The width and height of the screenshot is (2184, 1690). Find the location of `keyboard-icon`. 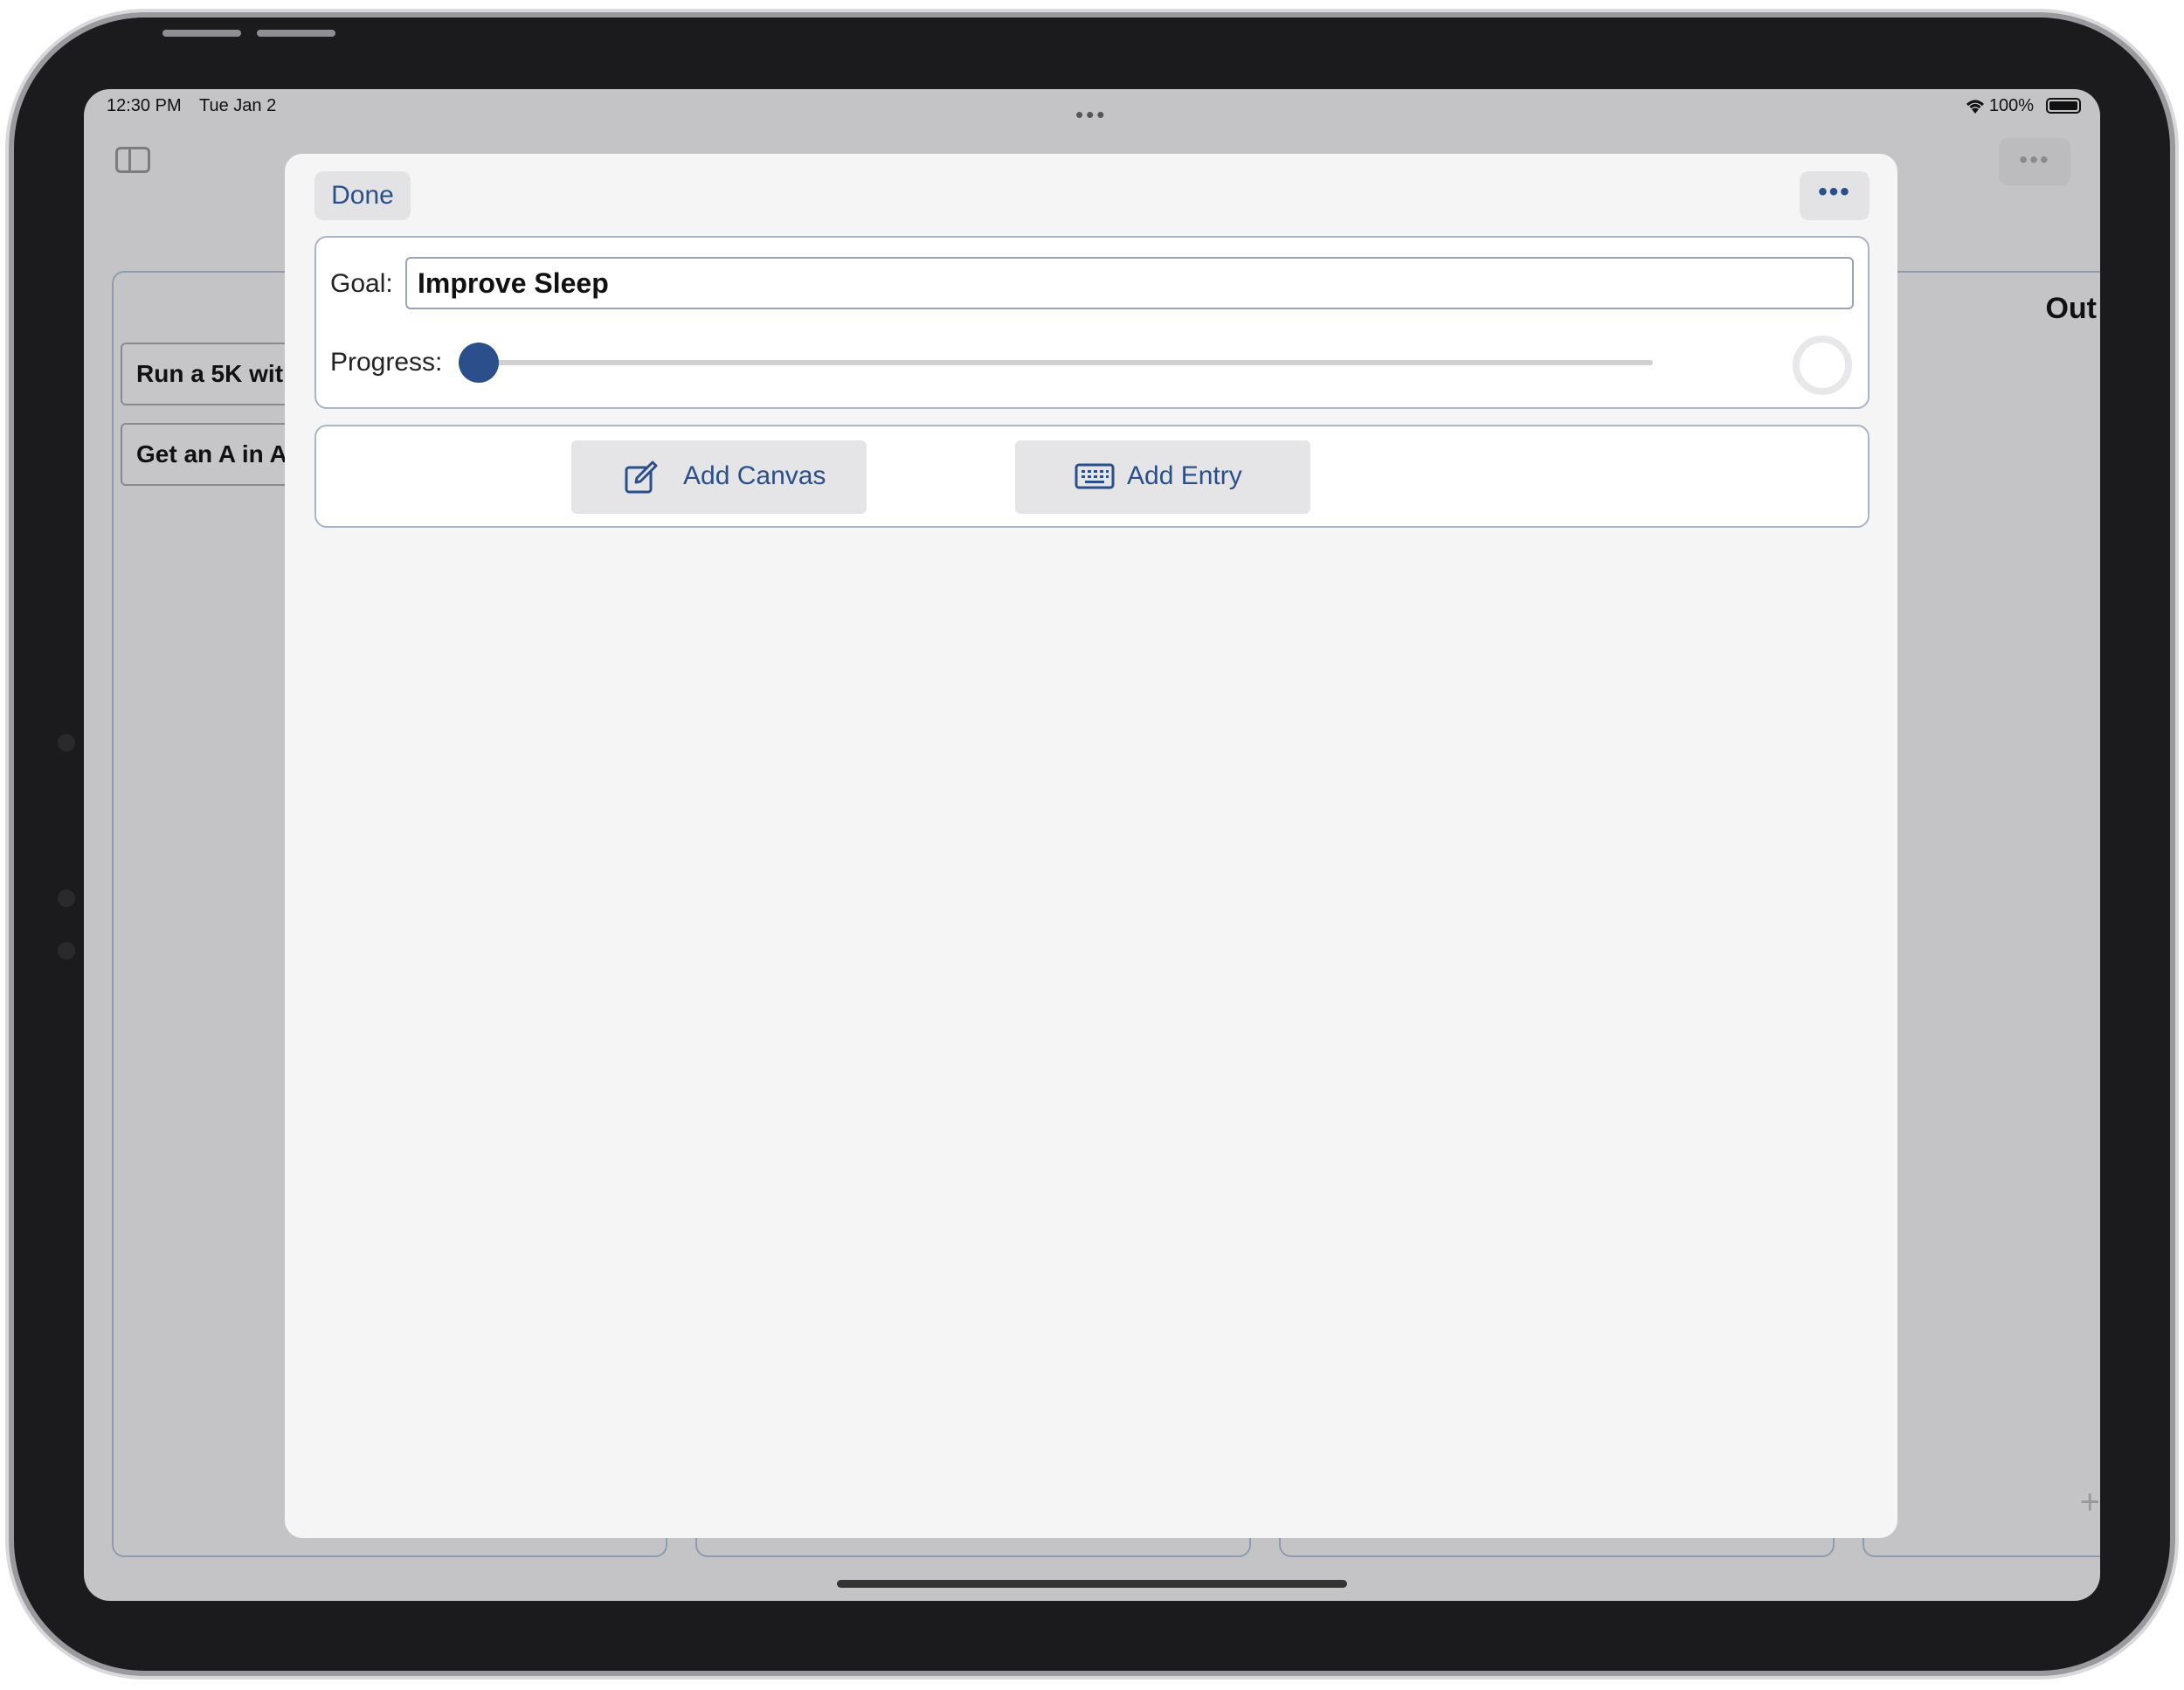

keyboard-icon is located at coordinates (1095, 479).